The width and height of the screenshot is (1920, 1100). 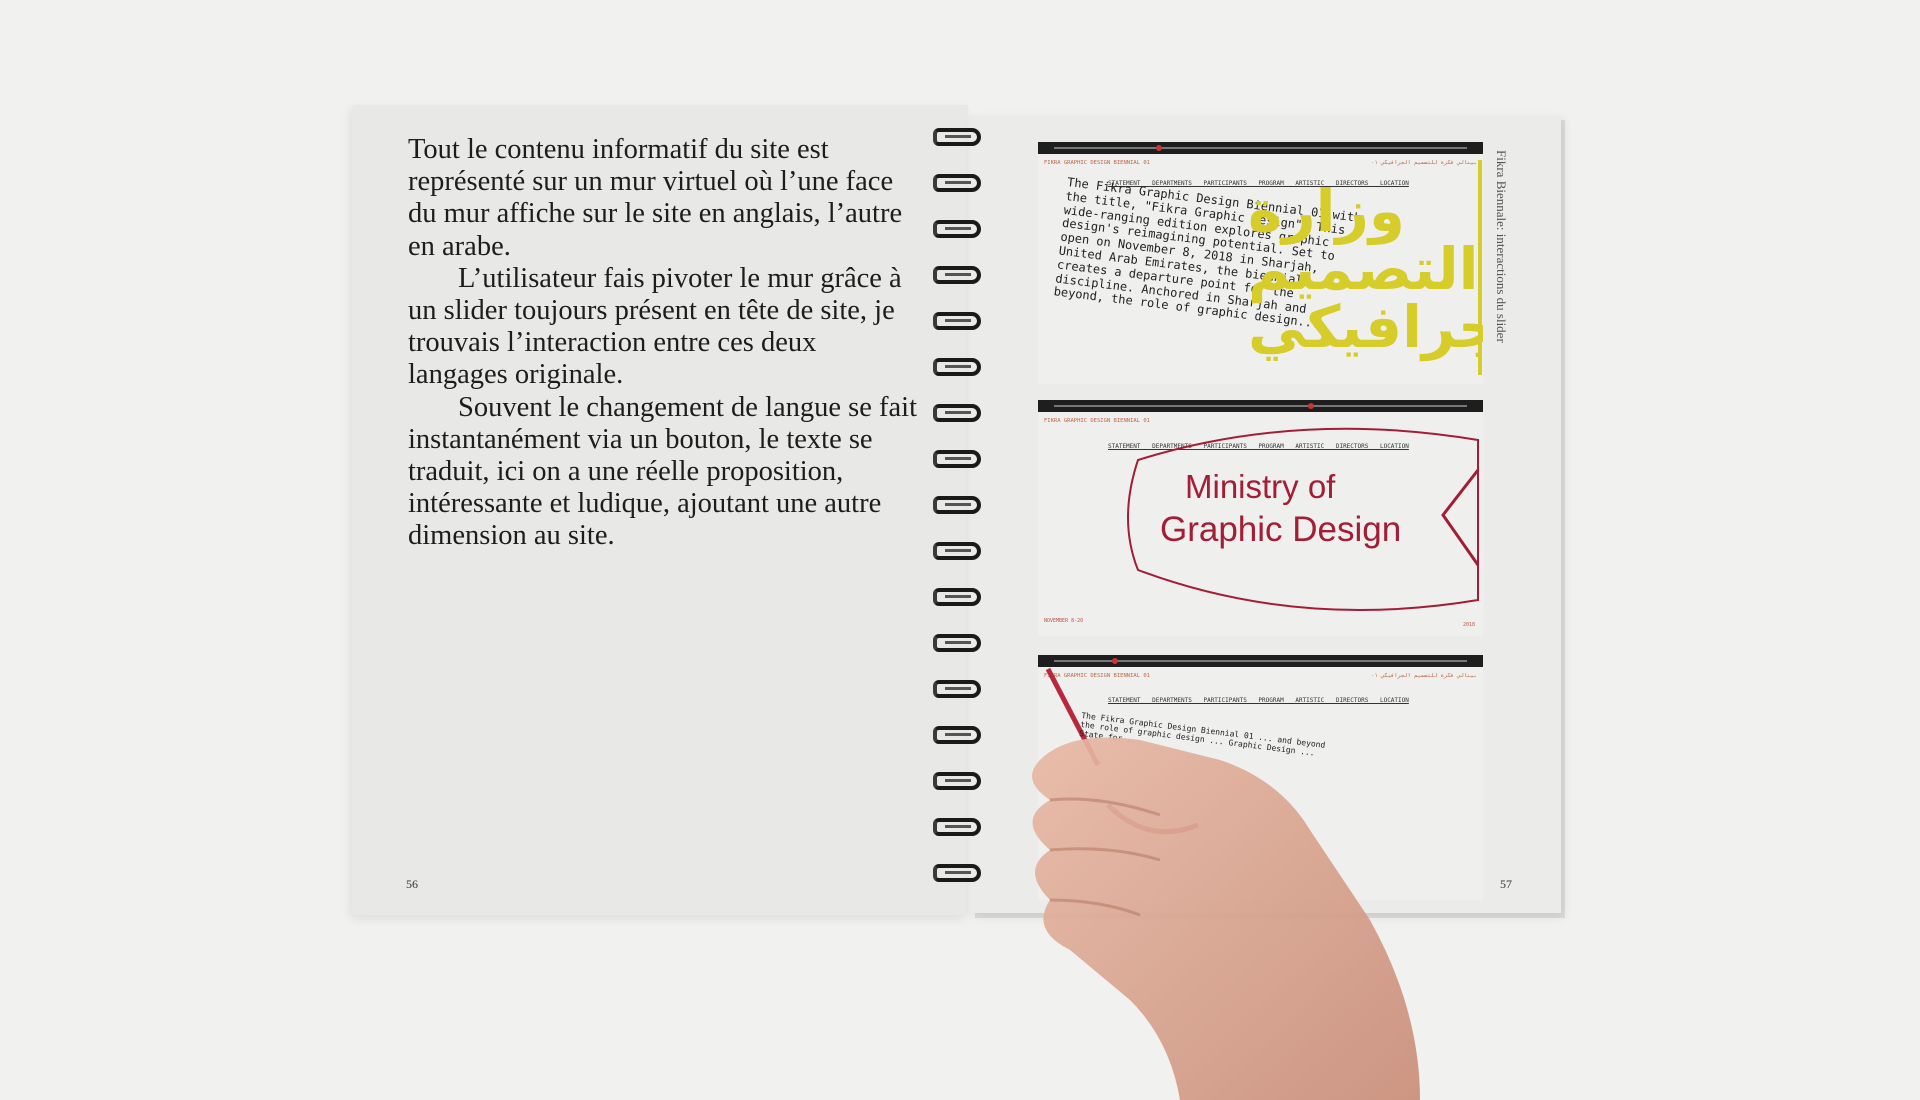 I want to click on slider-knob, so click(x=1159, y=148).